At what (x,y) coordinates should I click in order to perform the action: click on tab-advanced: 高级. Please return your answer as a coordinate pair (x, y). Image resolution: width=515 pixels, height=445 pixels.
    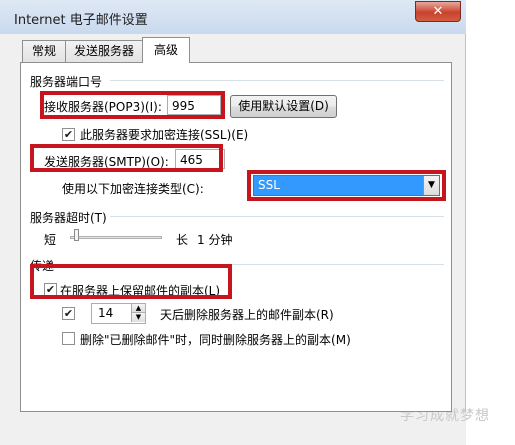
    Looking at the image, I should click on (166, 50).